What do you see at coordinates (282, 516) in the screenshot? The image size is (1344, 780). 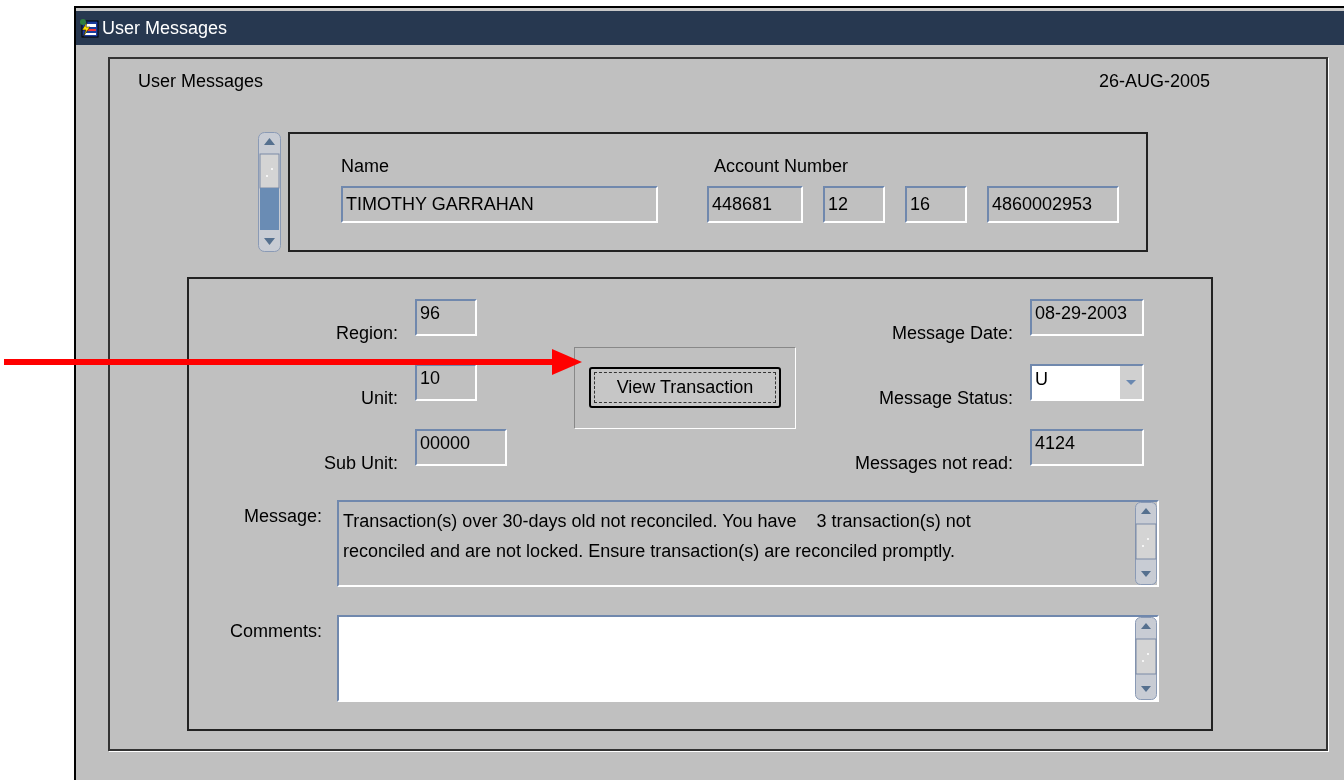 I see `message-label: Message:` at bounding box center [282, 516].